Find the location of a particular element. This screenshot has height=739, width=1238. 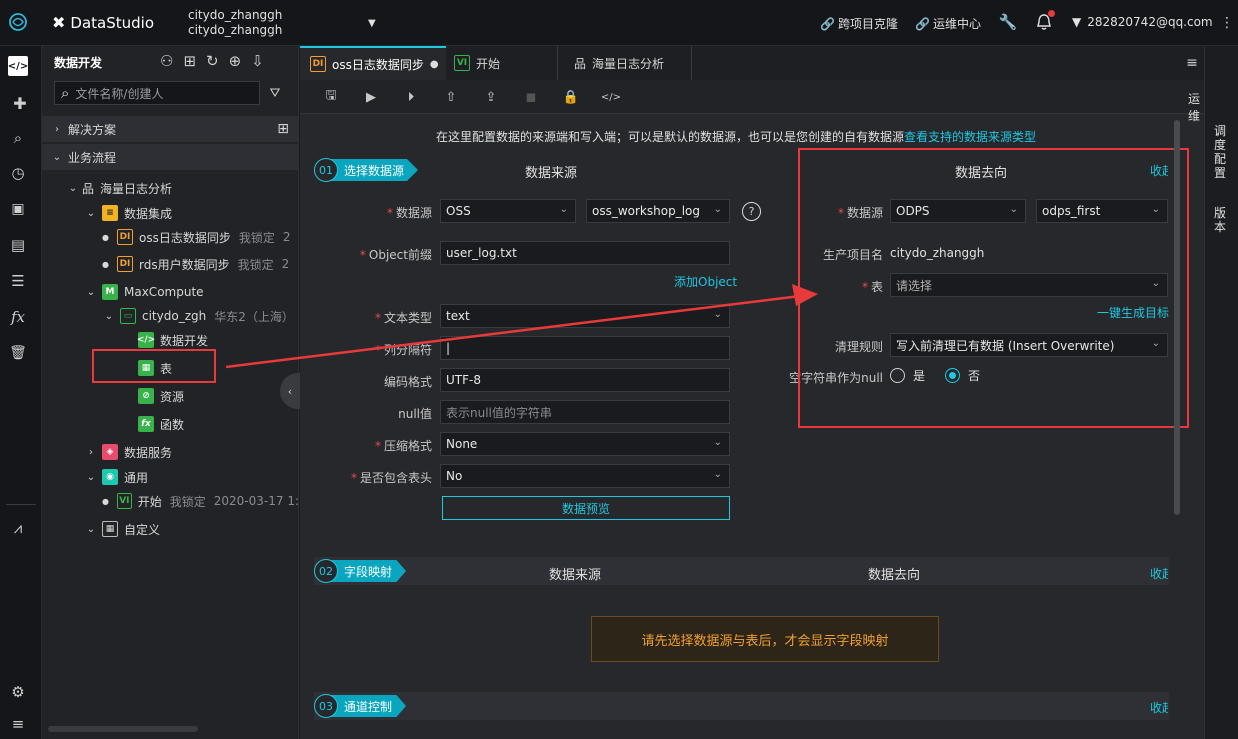

toolbar: 🖫 ▶ ⏵ ⇧ ⇪ ◼ 🔒 </> 运维 ↗ is located at coordinates (756, 101).